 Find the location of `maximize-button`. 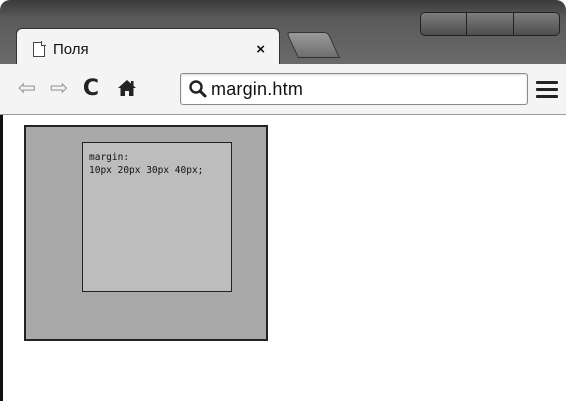

maximize-button is located at coordinates (490, 24).